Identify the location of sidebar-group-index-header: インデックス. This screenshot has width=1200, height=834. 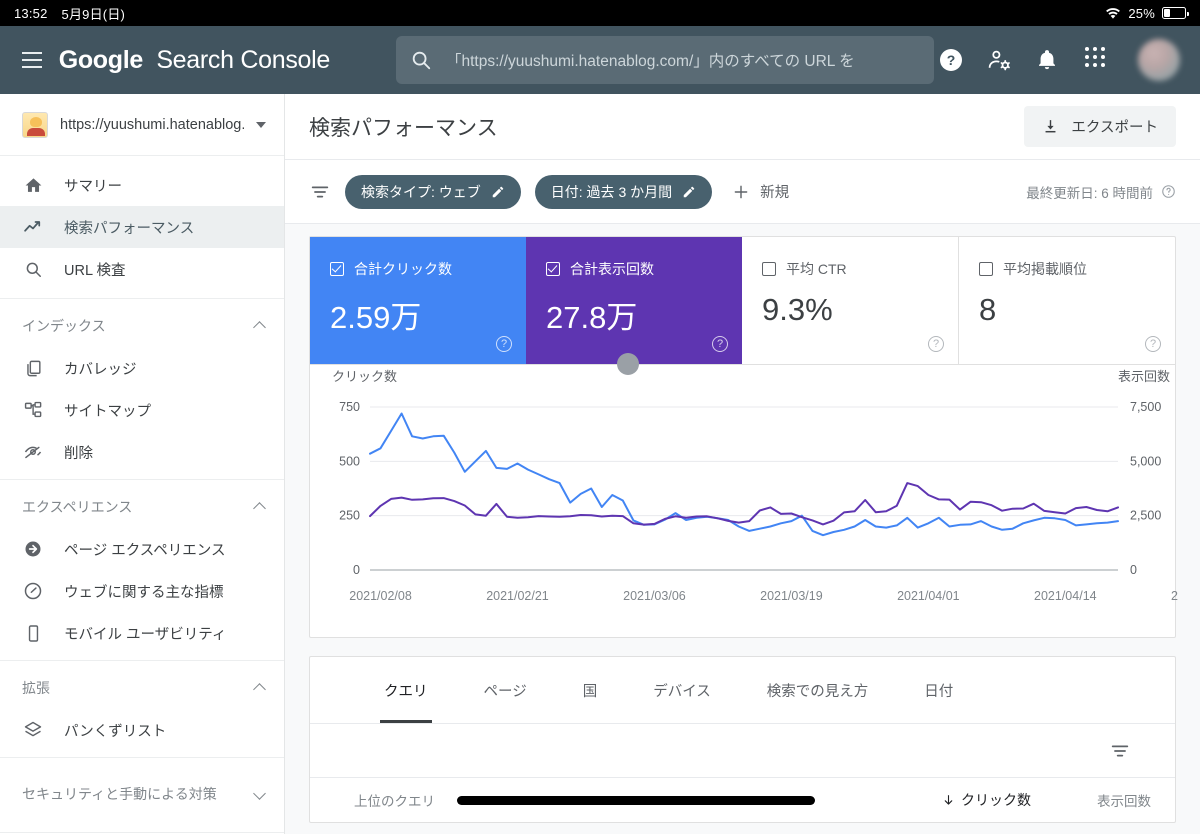
(142, 326).